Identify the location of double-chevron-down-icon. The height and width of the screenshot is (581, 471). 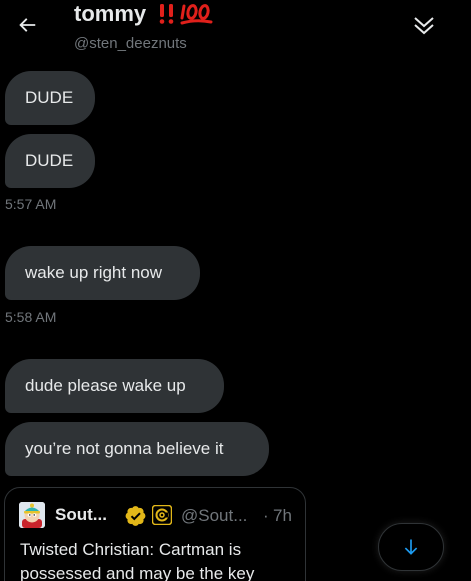
(424, 26).